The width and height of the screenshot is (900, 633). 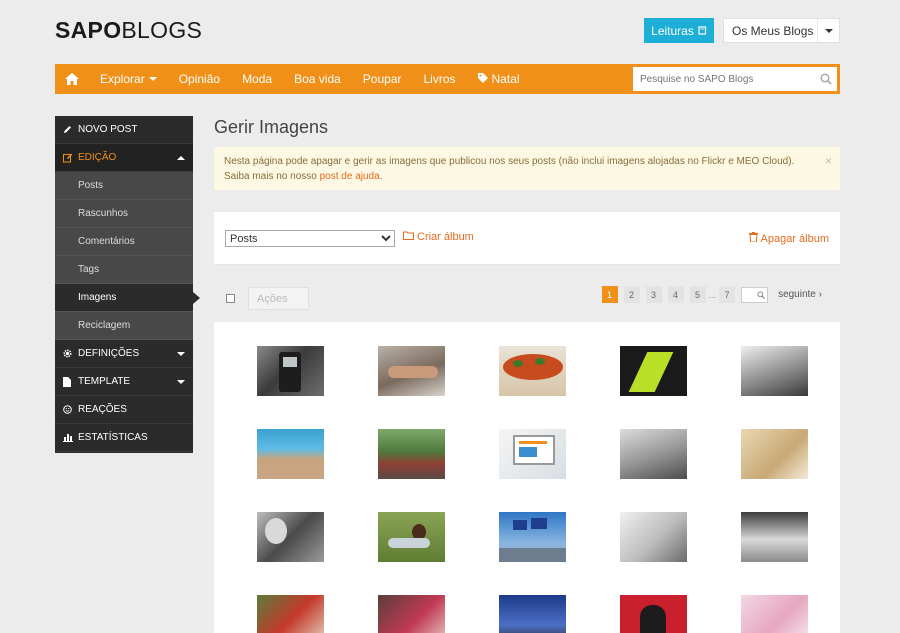 What do you see at coordinates (350, 176) in the screenshot?
I see `help-post-link: post de ajuda` at bounding box center [350, 176].